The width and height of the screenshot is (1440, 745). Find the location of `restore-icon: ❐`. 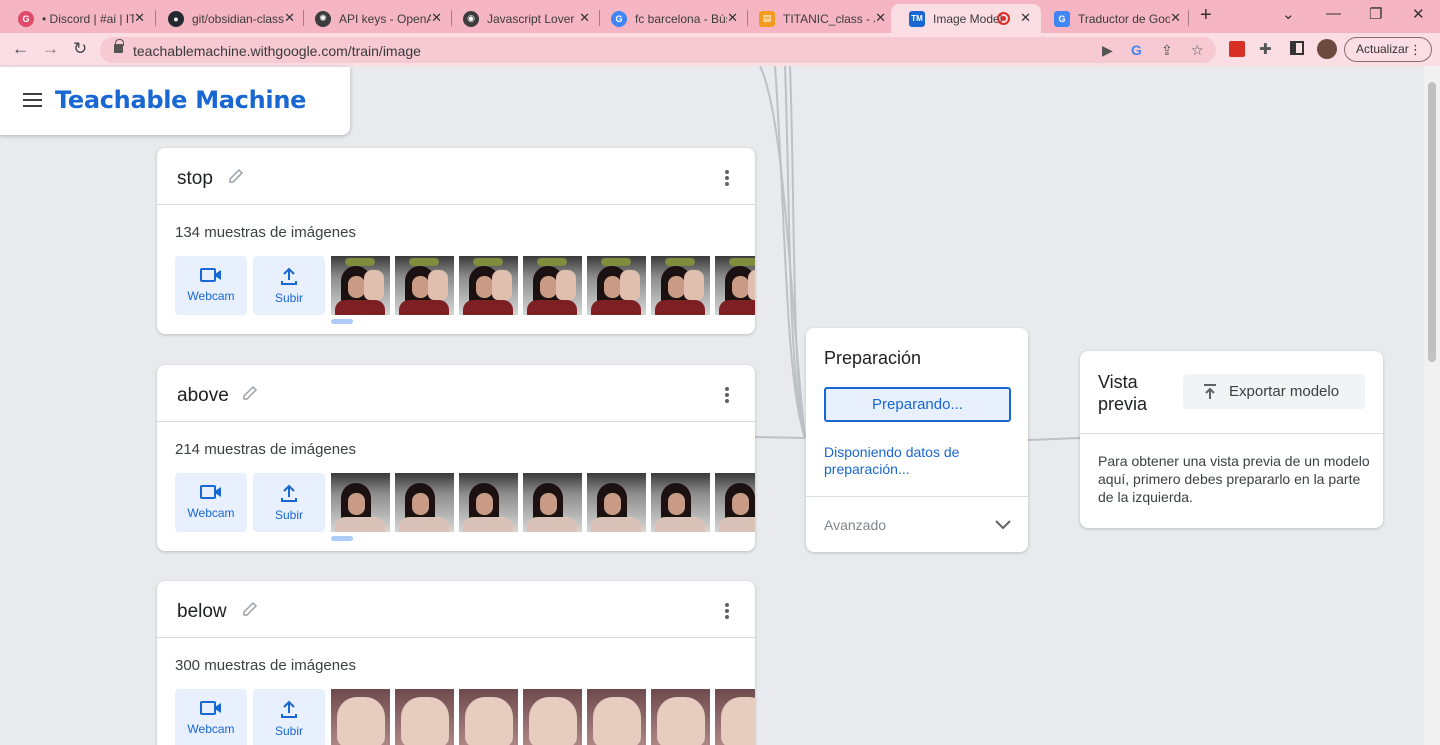

restore-icon: ❐ is located at coordinates (1375, 14).